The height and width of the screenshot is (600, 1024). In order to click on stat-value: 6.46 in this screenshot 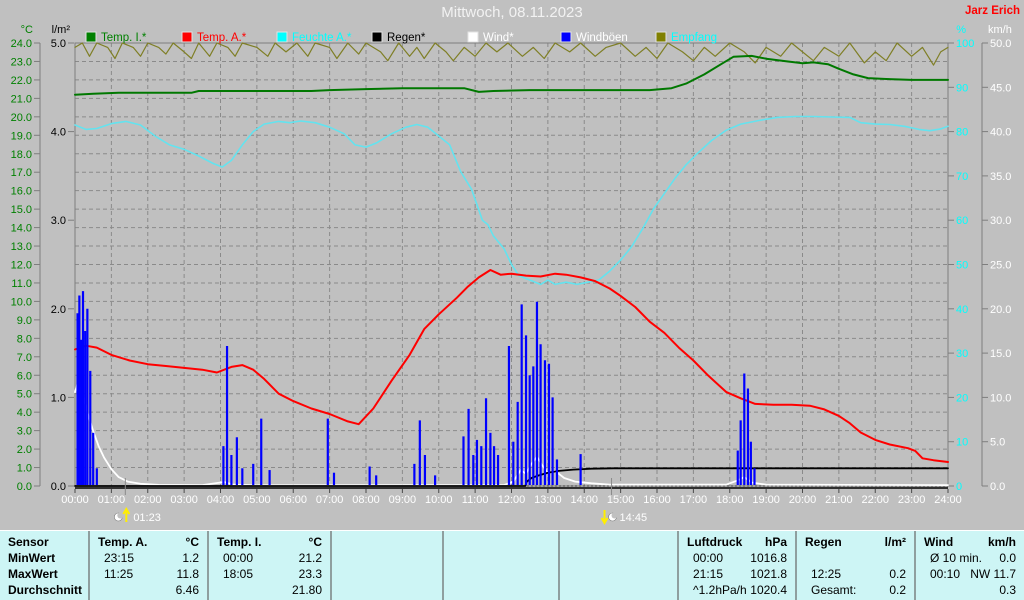, I will do `click(187, 590)`.